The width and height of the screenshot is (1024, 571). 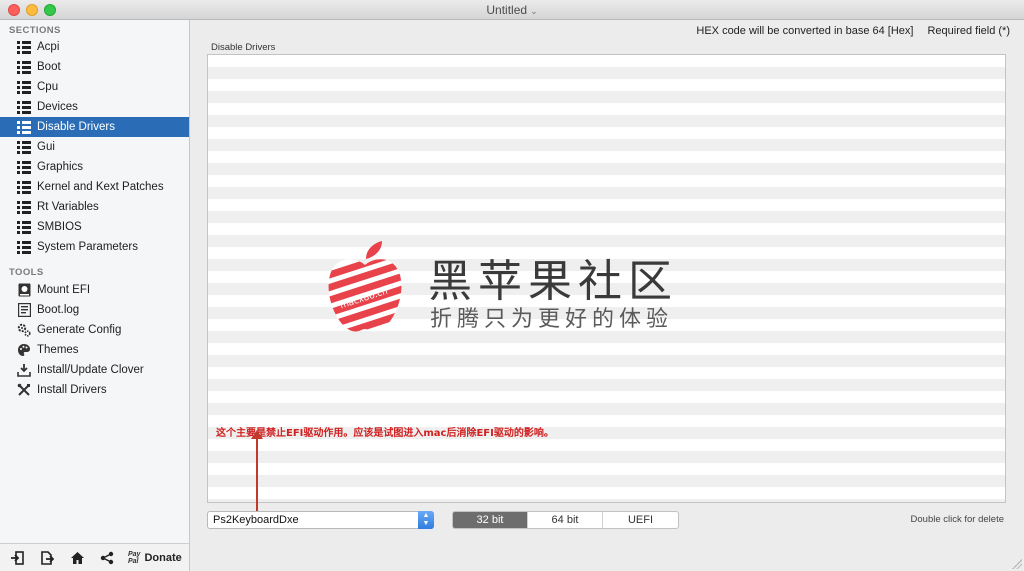 I want to click on tools-icon, so click(x=24, y=390).